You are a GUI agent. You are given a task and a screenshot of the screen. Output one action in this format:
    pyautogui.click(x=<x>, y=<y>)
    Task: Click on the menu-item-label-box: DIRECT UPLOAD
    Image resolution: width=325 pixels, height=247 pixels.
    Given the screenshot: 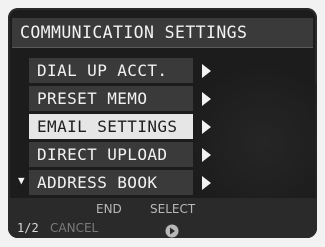 What is the action you would take?
    pyautogui.click(x=111, y=154)
    